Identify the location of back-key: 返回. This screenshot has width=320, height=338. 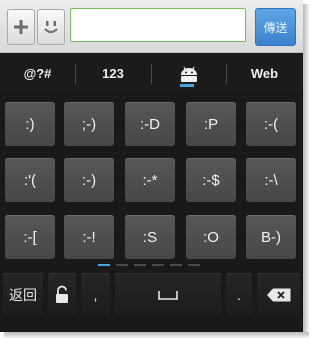
(23, 294).